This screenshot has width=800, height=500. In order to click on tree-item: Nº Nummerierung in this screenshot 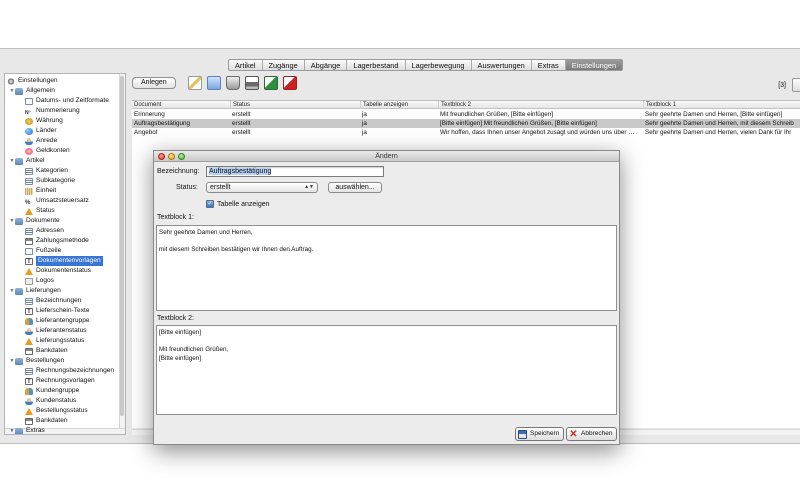, I will do `click(52, 111)`.